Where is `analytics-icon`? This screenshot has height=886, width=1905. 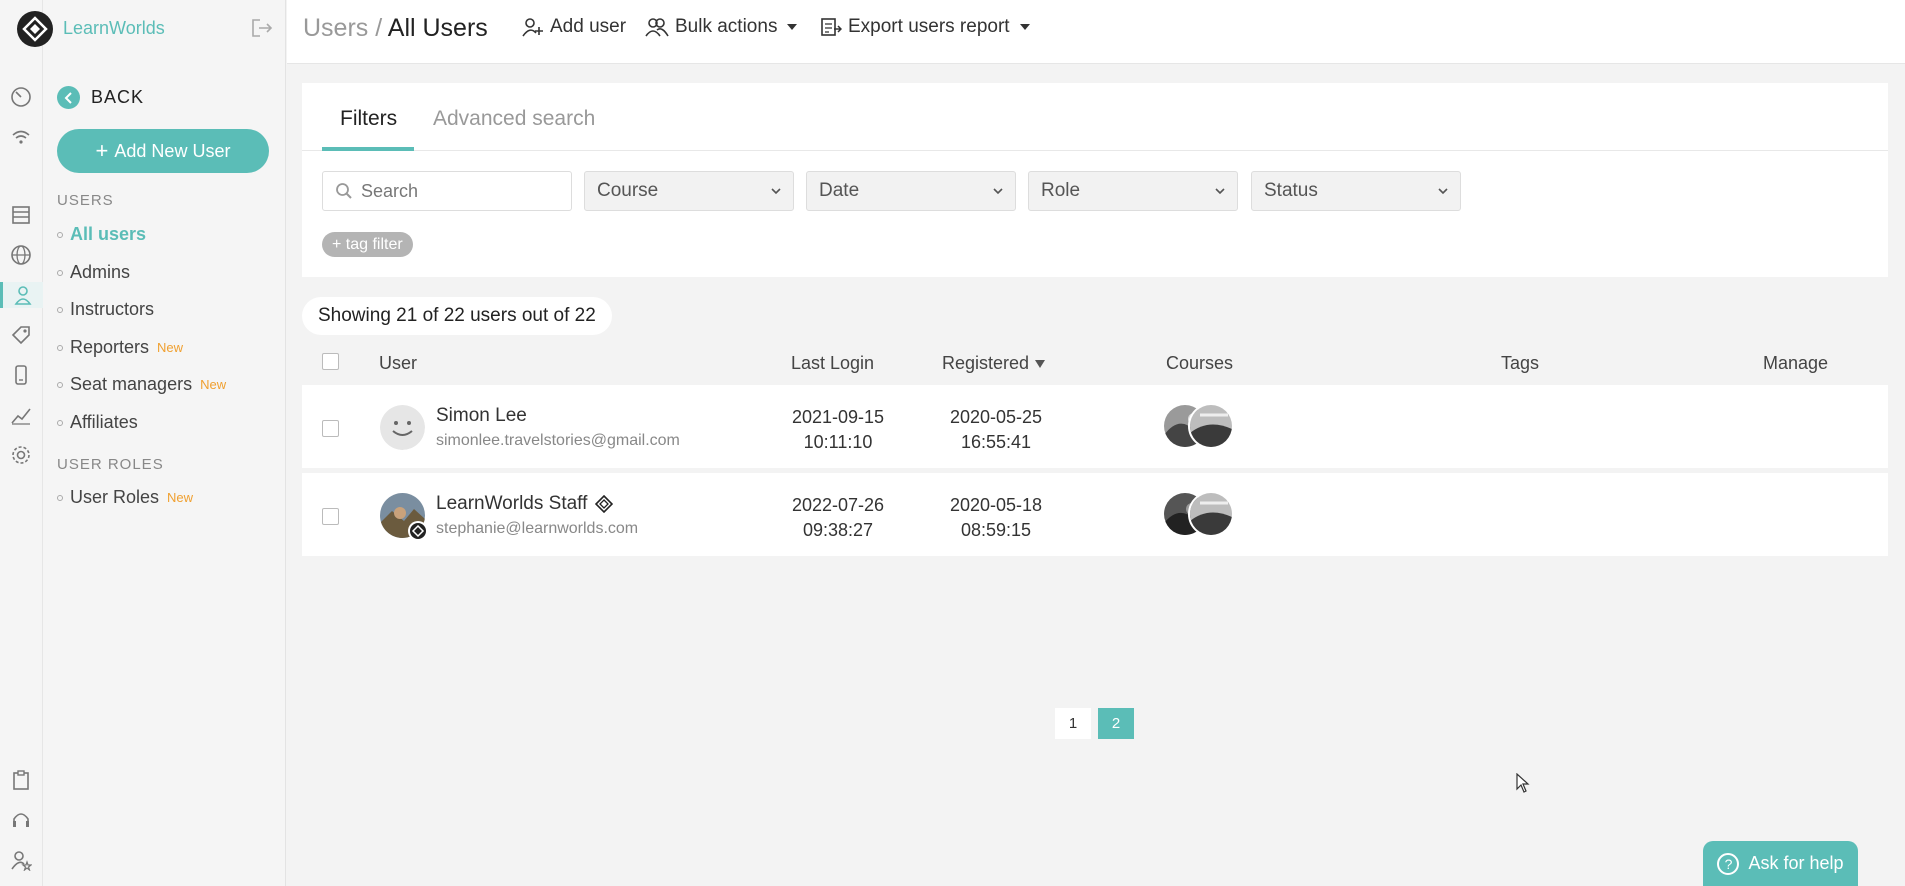
analytics-icon is located at coordinates (21, 415).